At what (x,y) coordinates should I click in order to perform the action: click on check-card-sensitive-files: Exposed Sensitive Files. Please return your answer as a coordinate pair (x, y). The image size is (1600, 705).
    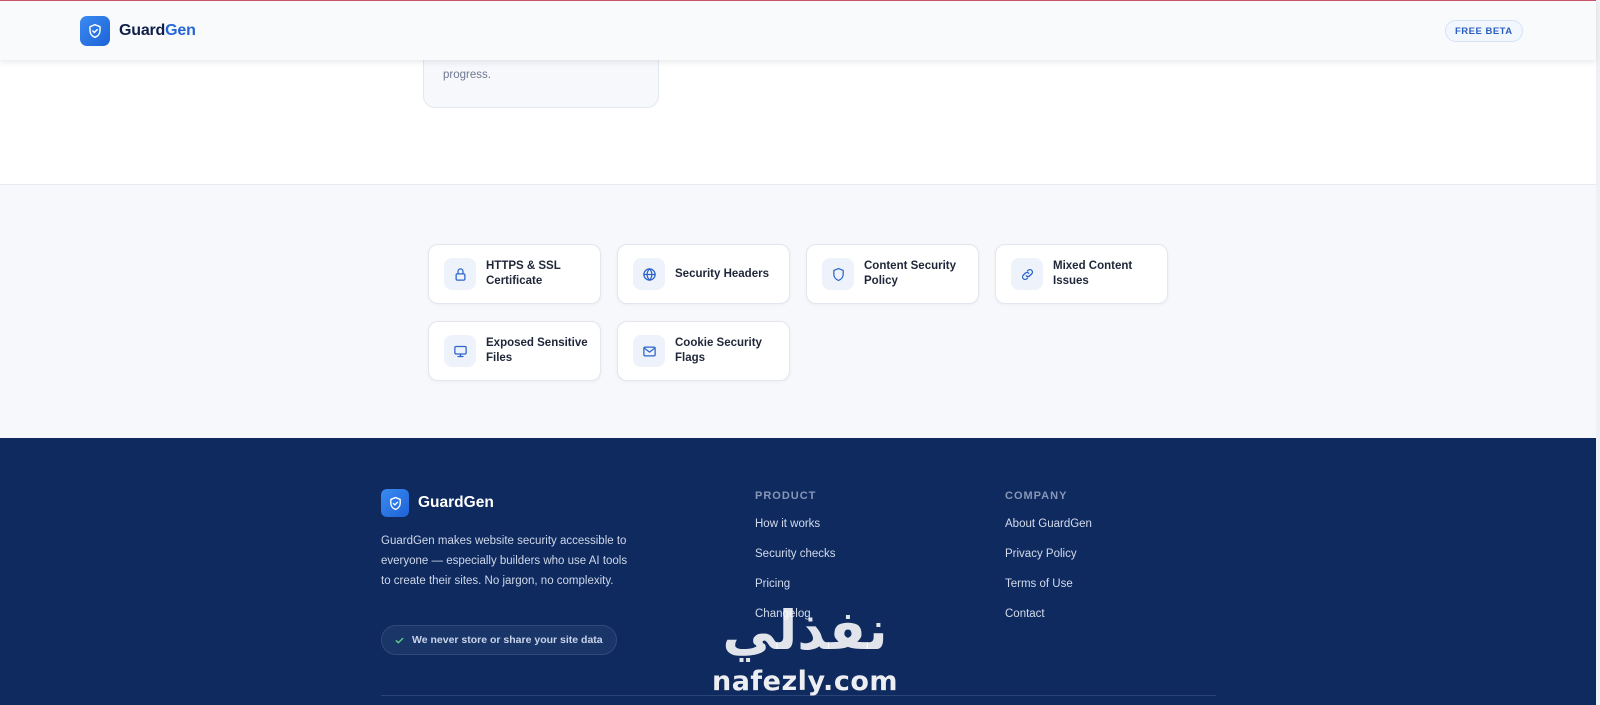
    Looking at the image, I should click on (514, 351).